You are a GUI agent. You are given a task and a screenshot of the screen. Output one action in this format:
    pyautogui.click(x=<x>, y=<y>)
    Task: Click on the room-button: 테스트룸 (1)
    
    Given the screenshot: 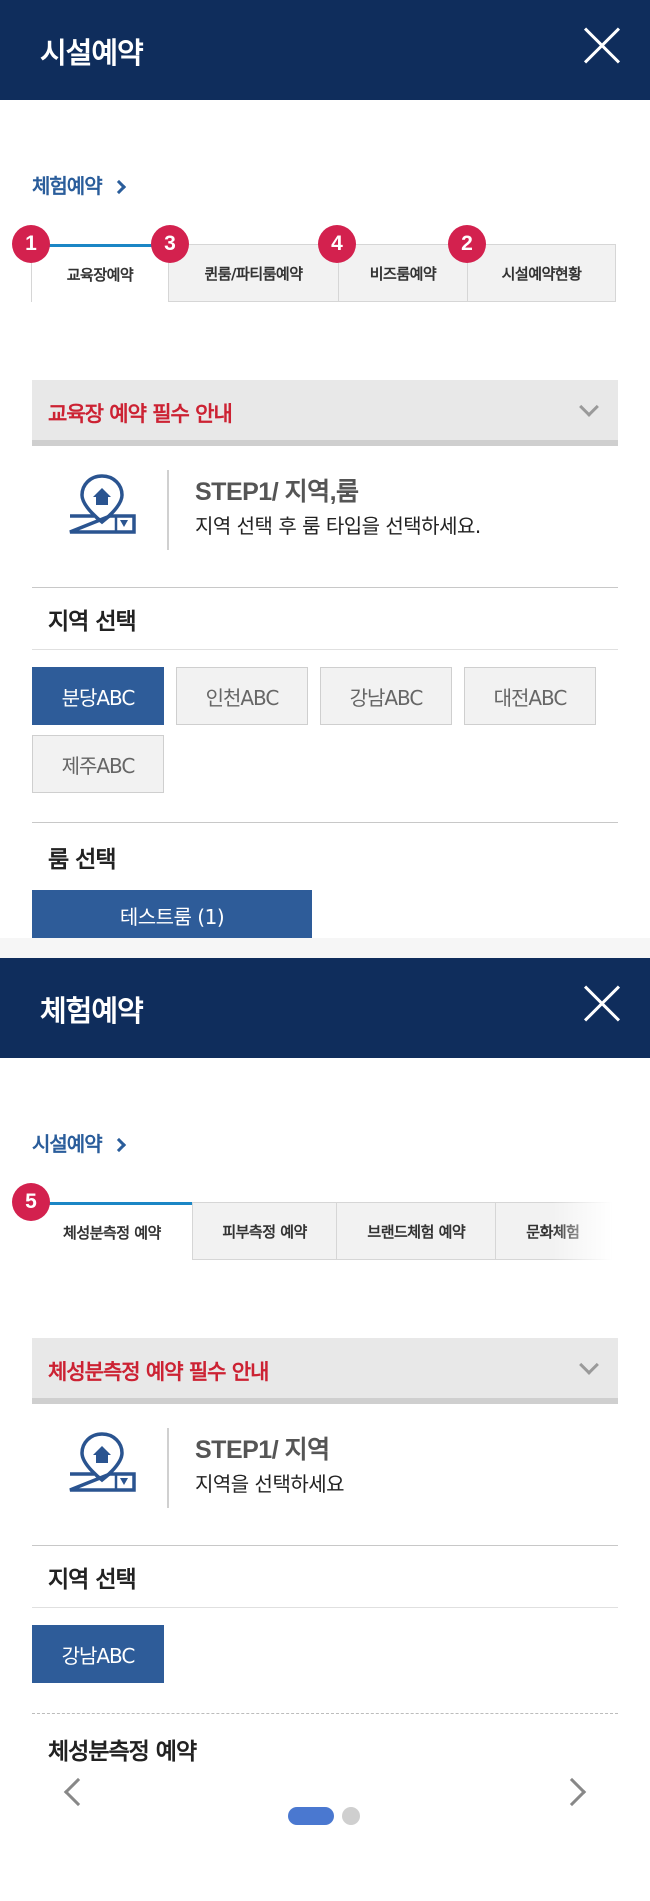 What is the action you would take?
    pyautogui.click(x=172, y=914)
    